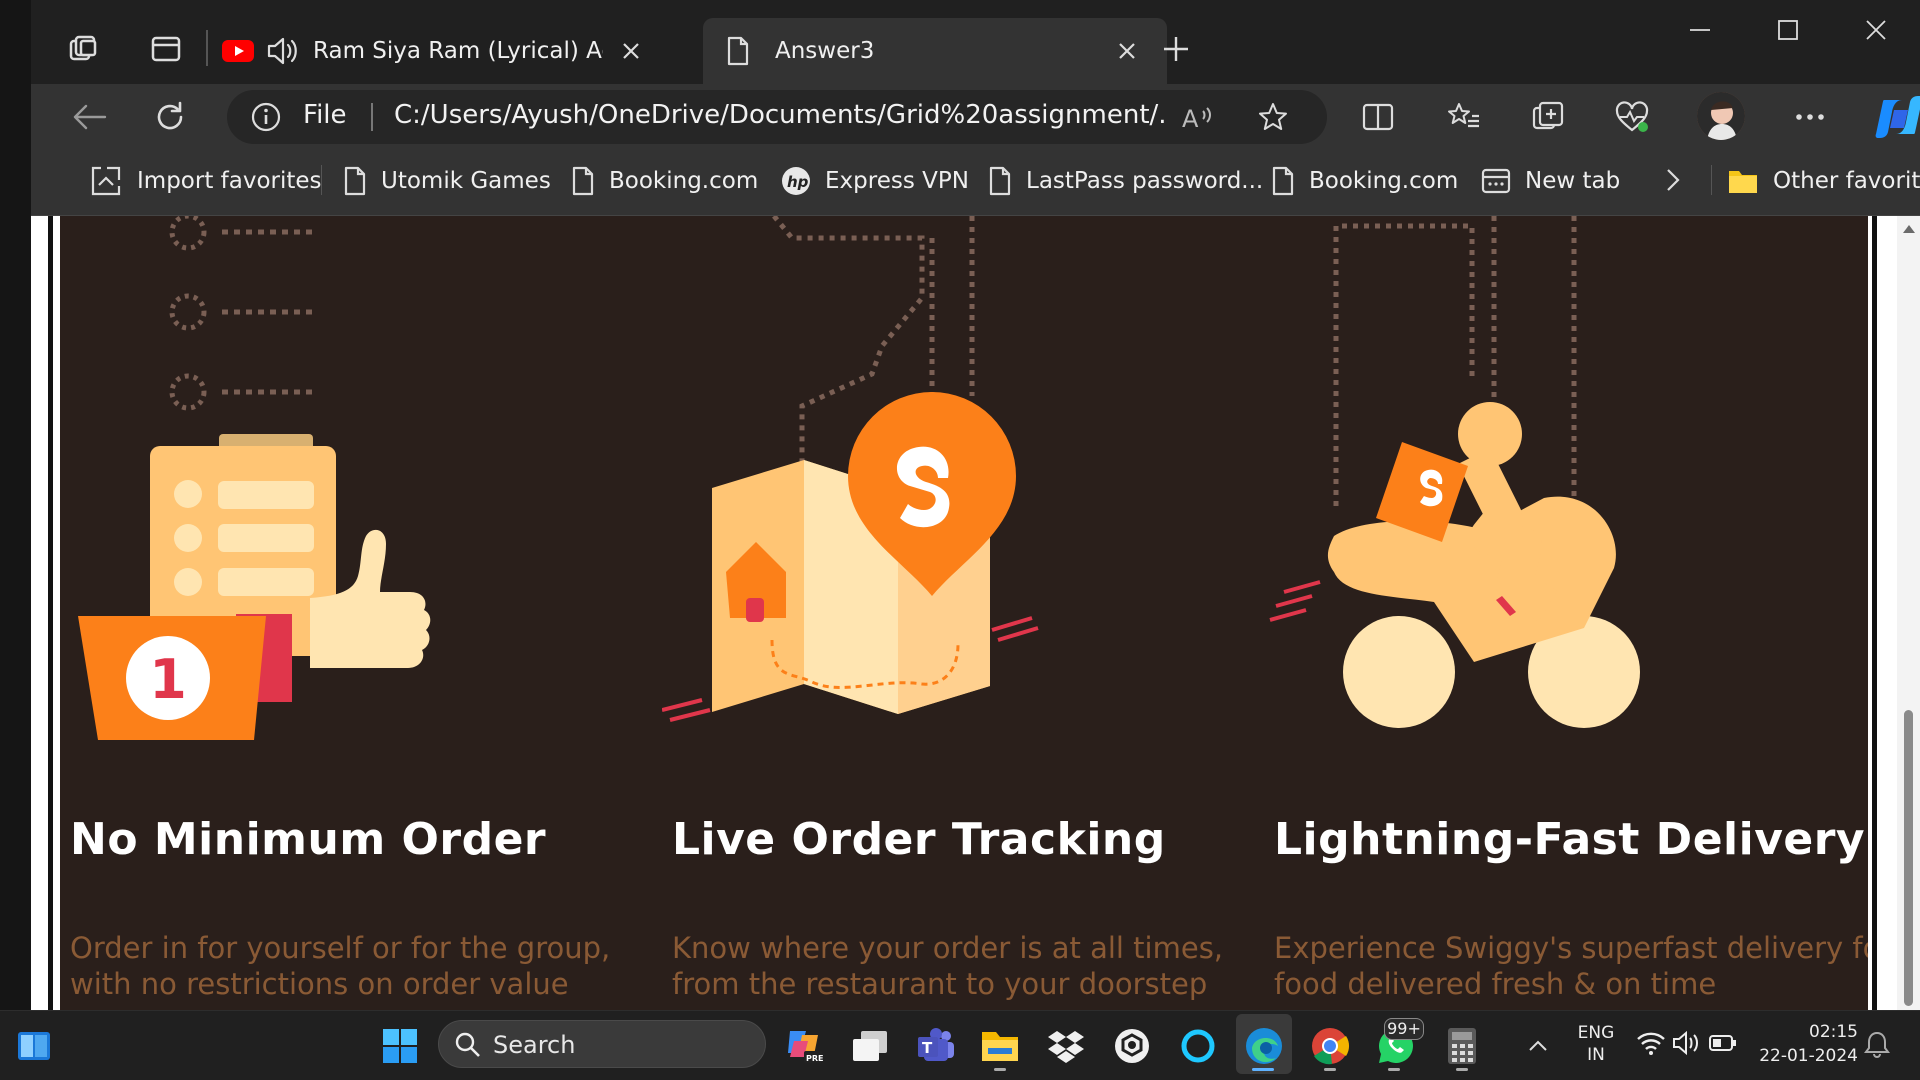 The width and height of the screenshot is (1920, 1080). I want to click on split-screen-icon, so click(1378, 117).